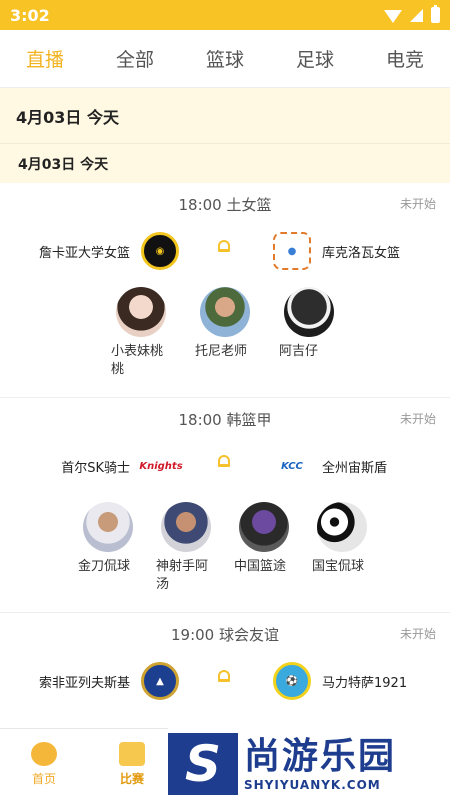 The width and height of the screenshot is (450, 800). I want to click on match-time-league: 18:00 韩篮甲, so click(225, 419).